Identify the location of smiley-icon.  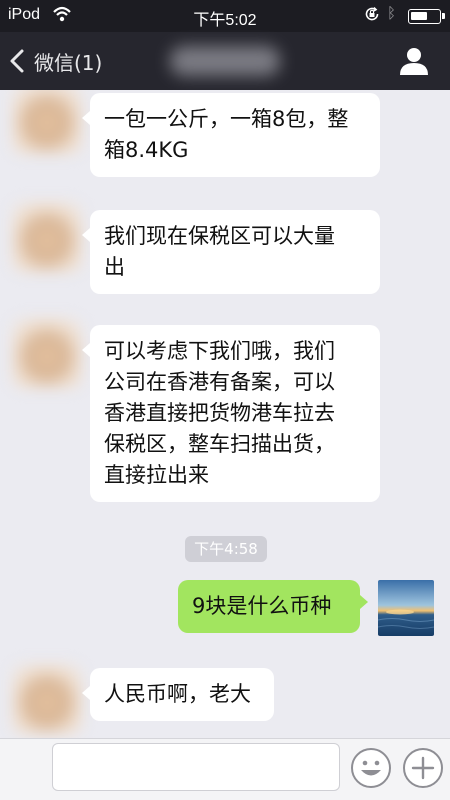
(371, 768).